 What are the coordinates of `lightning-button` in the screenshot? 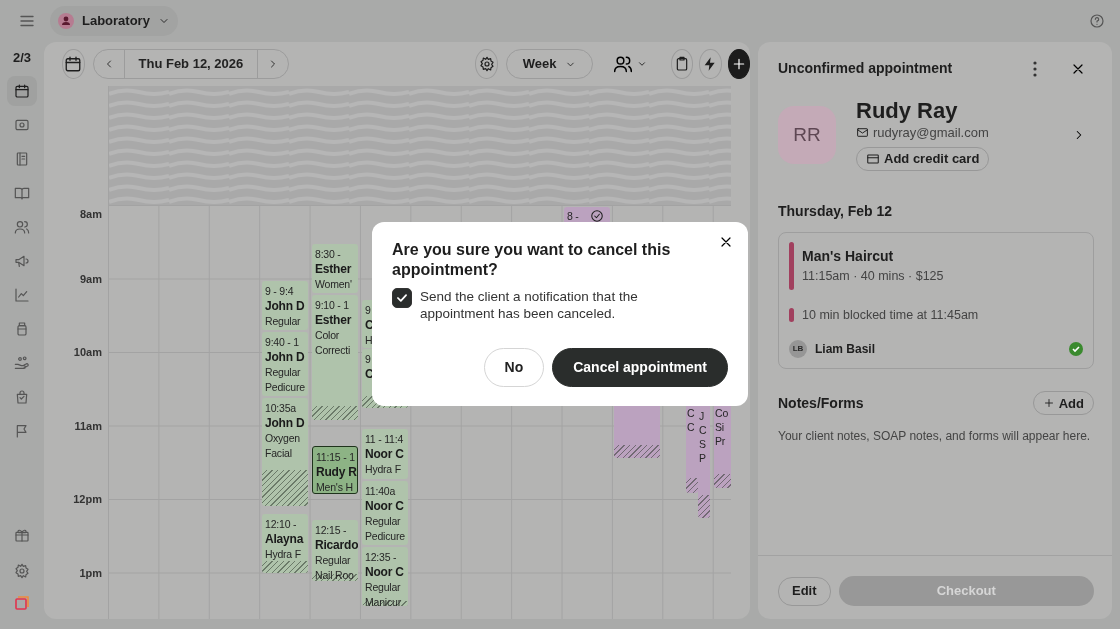 It's located at (710, 64).